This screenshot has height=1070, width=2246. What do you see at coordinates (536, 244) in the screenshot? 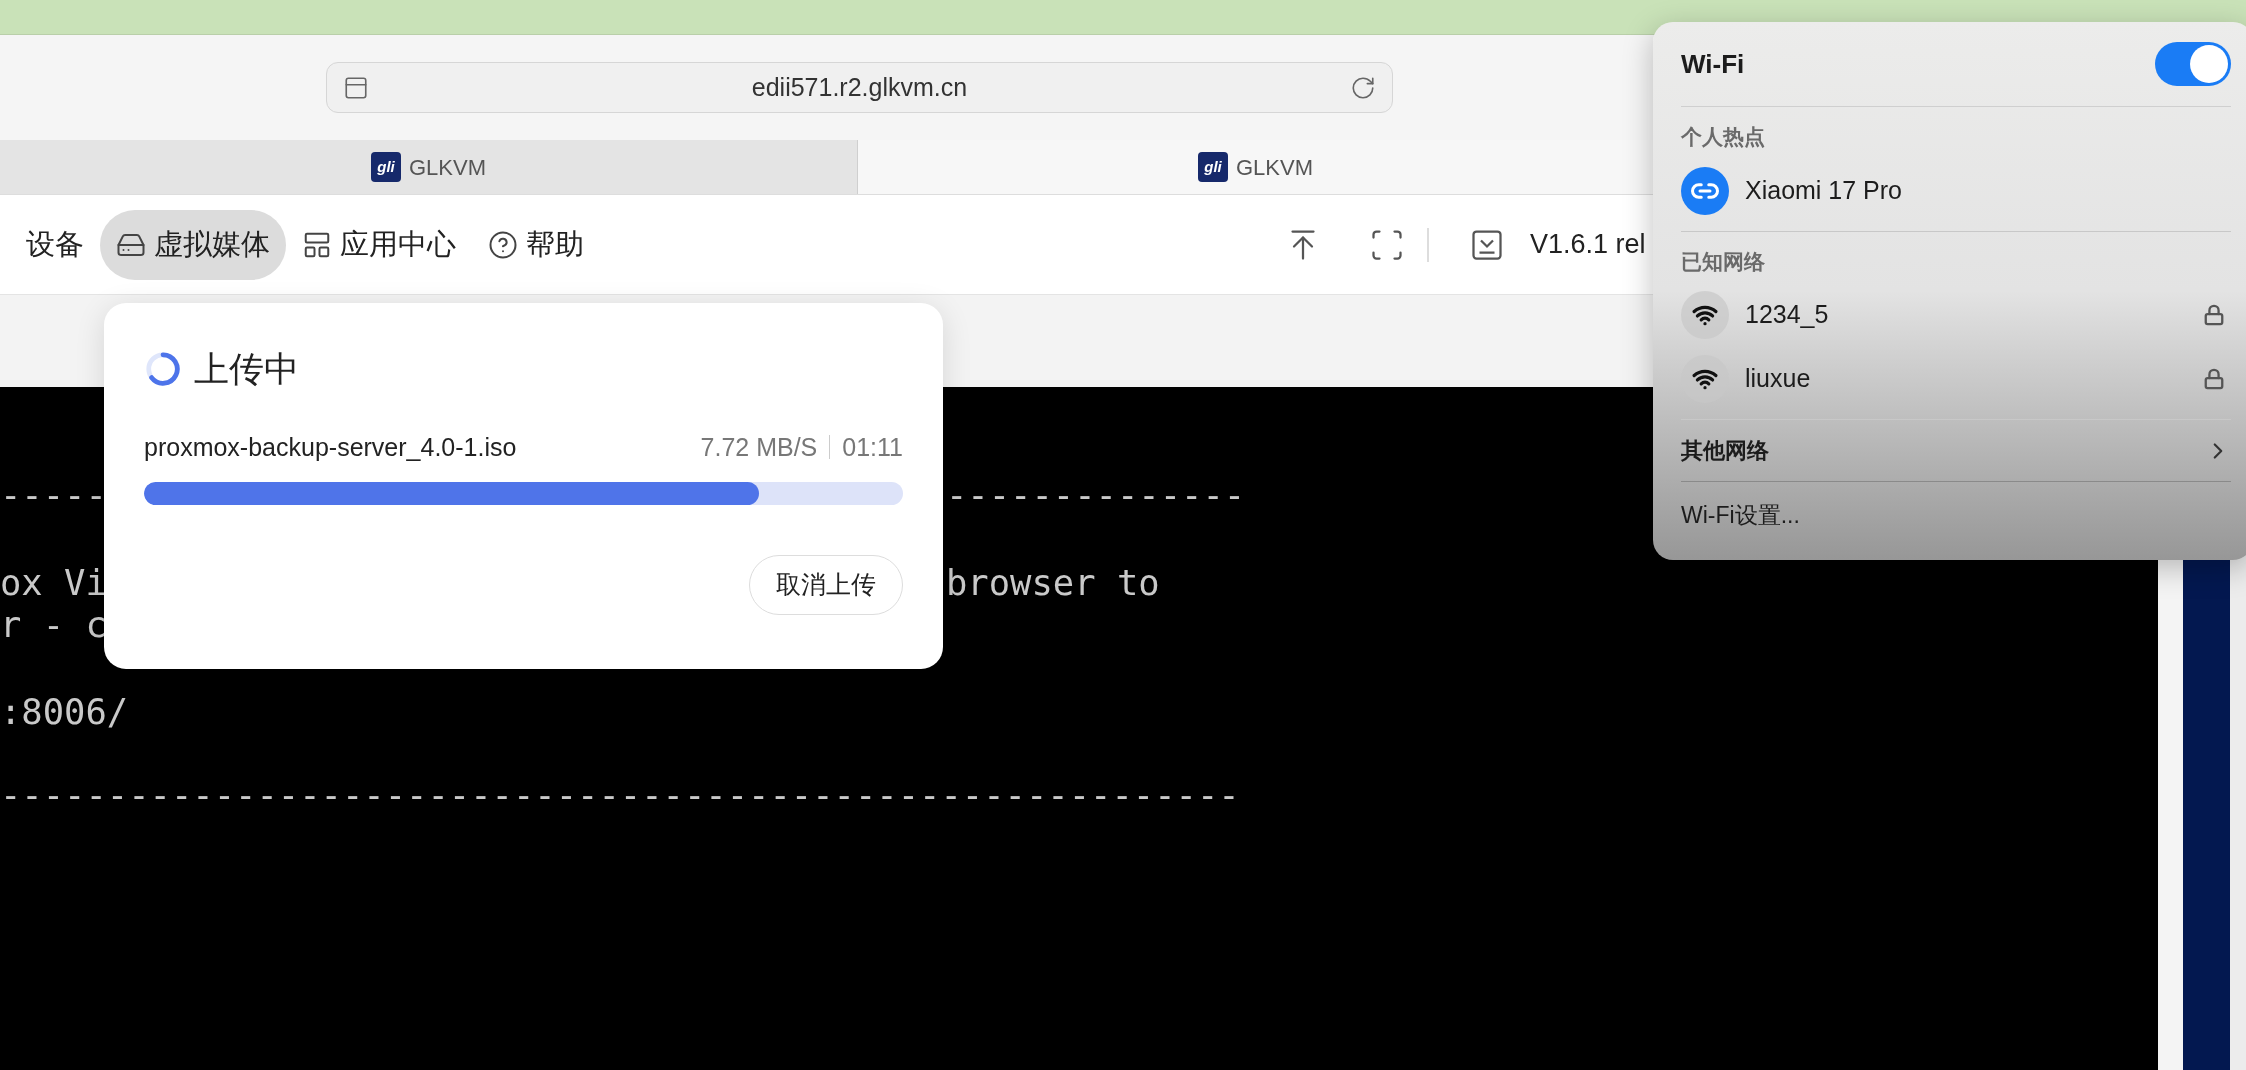
I see `toolbar-tab: 帮助` at bounding box center [536, 244].